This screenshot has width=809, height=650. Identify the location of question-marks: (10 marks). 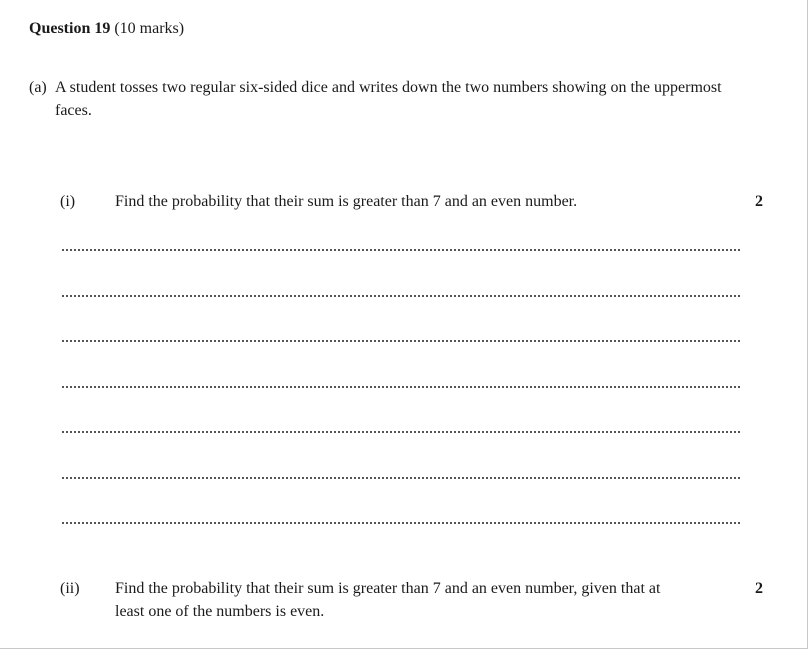
(149, 28).